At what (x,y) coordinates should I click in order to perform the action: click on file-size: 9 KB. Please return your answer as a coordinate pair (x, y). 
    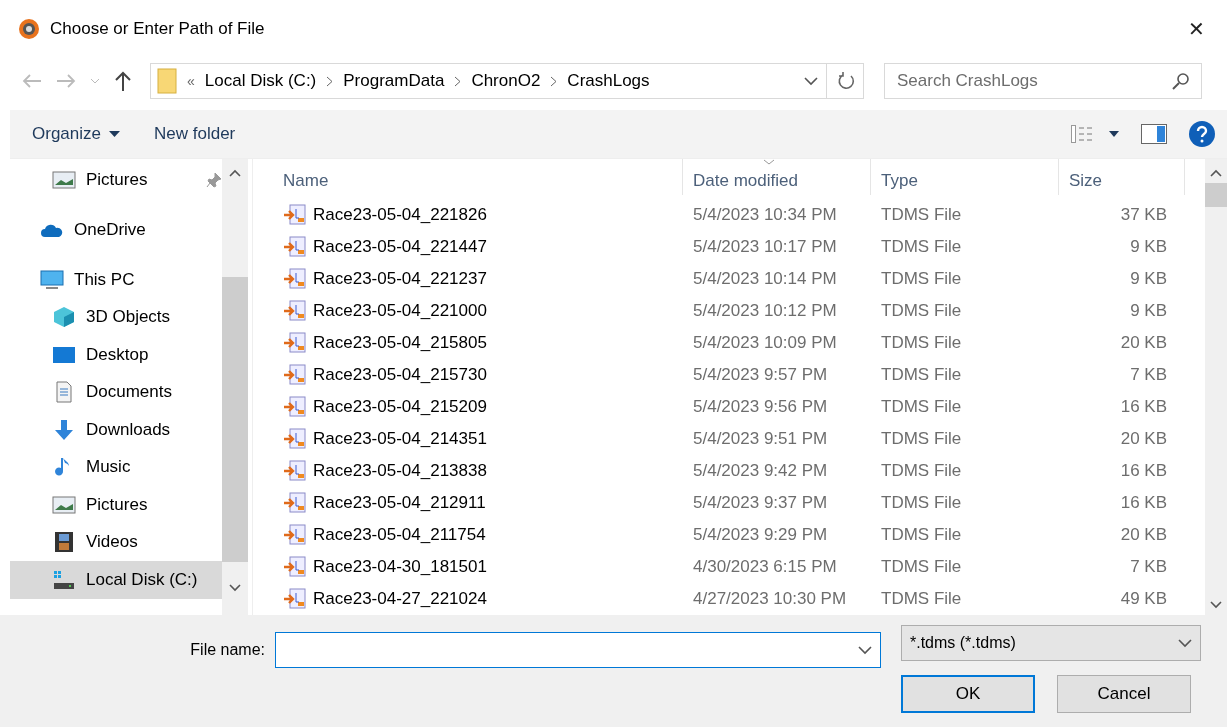
    Looking at the image, I should click on (1148, 311).